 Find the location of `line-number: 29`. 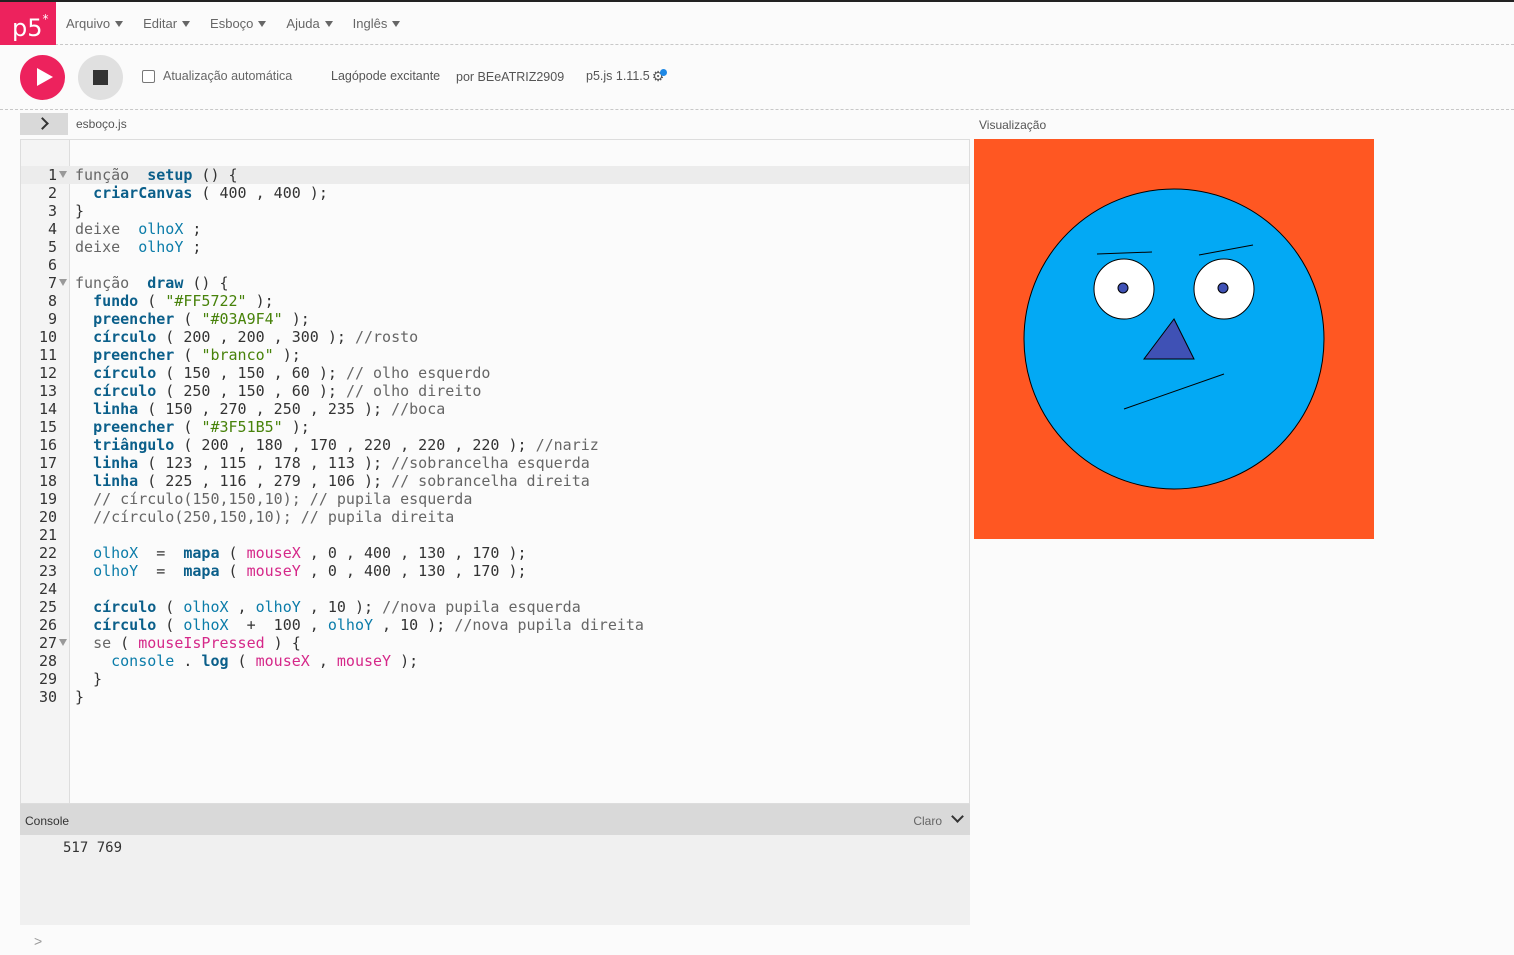

line-number: 29 is located at coordinates (47, 679).